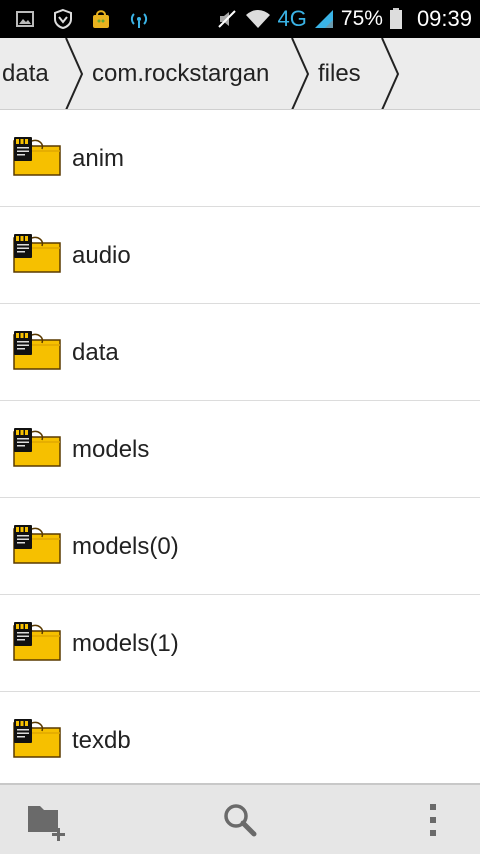  Describe the element at coordinates (125, 546) in the screenshot. I see `file-name: models(0)` at that location.